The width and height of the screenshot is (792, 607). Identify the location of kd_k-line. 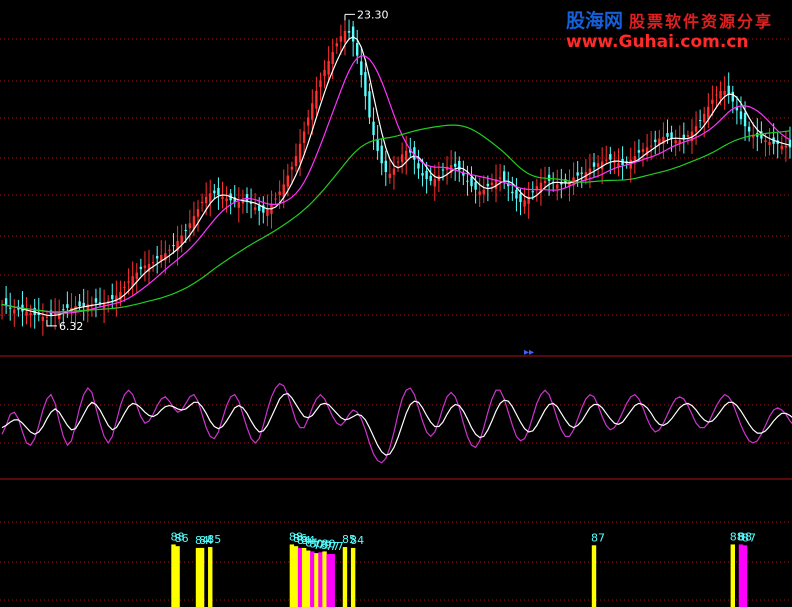
(396, 423).